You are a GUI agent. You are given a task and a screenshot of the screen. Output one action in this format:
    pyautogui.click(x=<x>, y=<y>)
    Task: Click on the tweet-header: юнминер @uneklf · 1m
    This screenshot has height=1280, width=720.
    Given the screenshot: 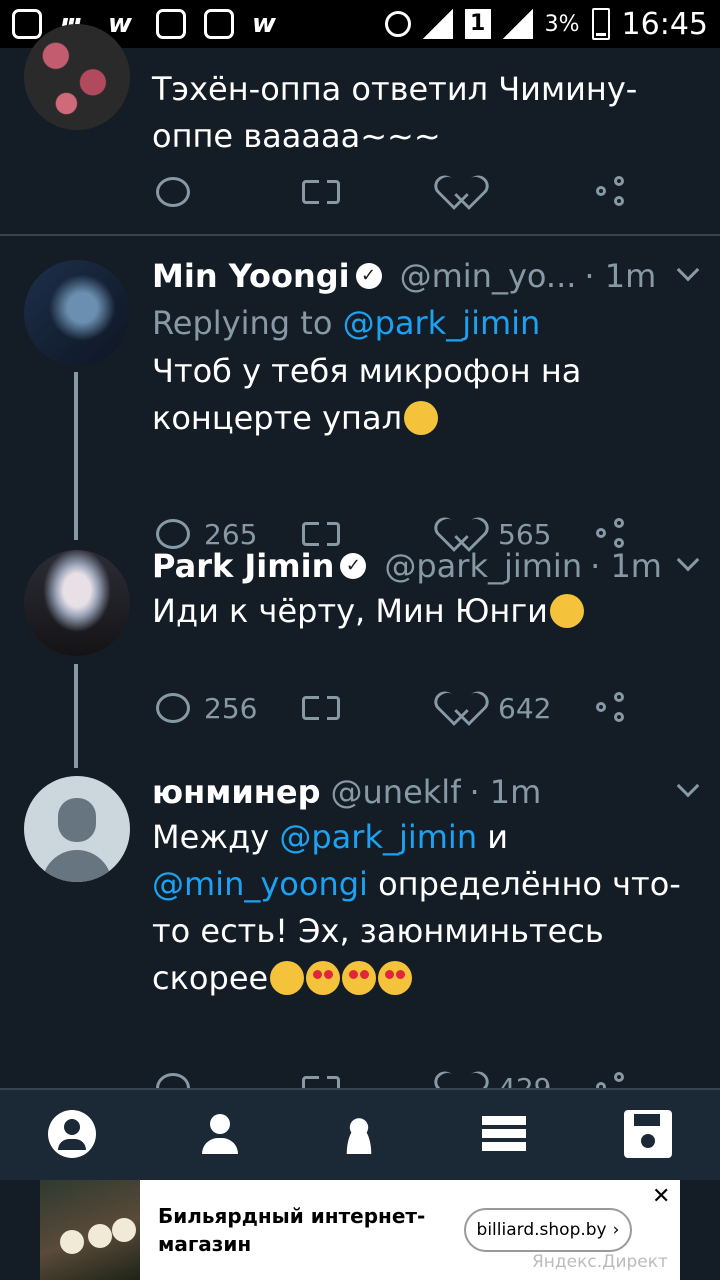 What is the action you would take?
    pyautogui.click(x=422, y=792)
    